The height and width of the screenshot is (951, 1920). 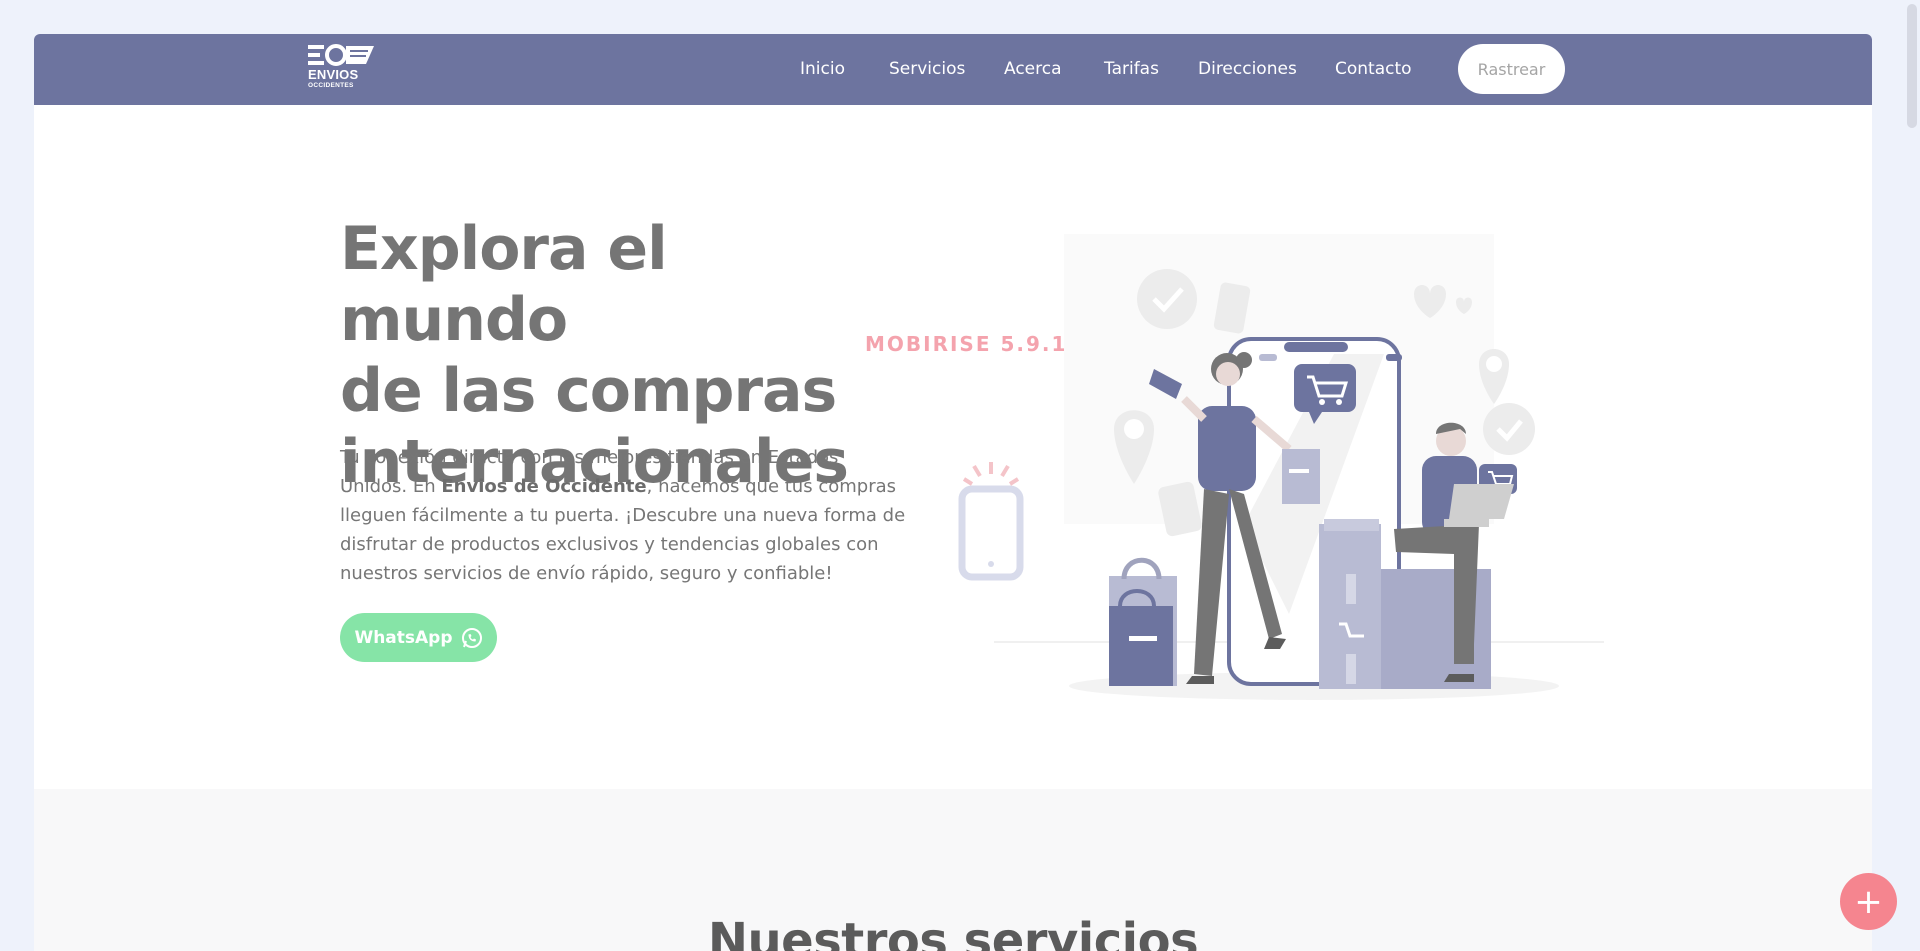 What do you see at coordinates (1033, 69) in the screenshot?
I see `nav-item-acerca: Acerca` at bounding box center [1033, 69].